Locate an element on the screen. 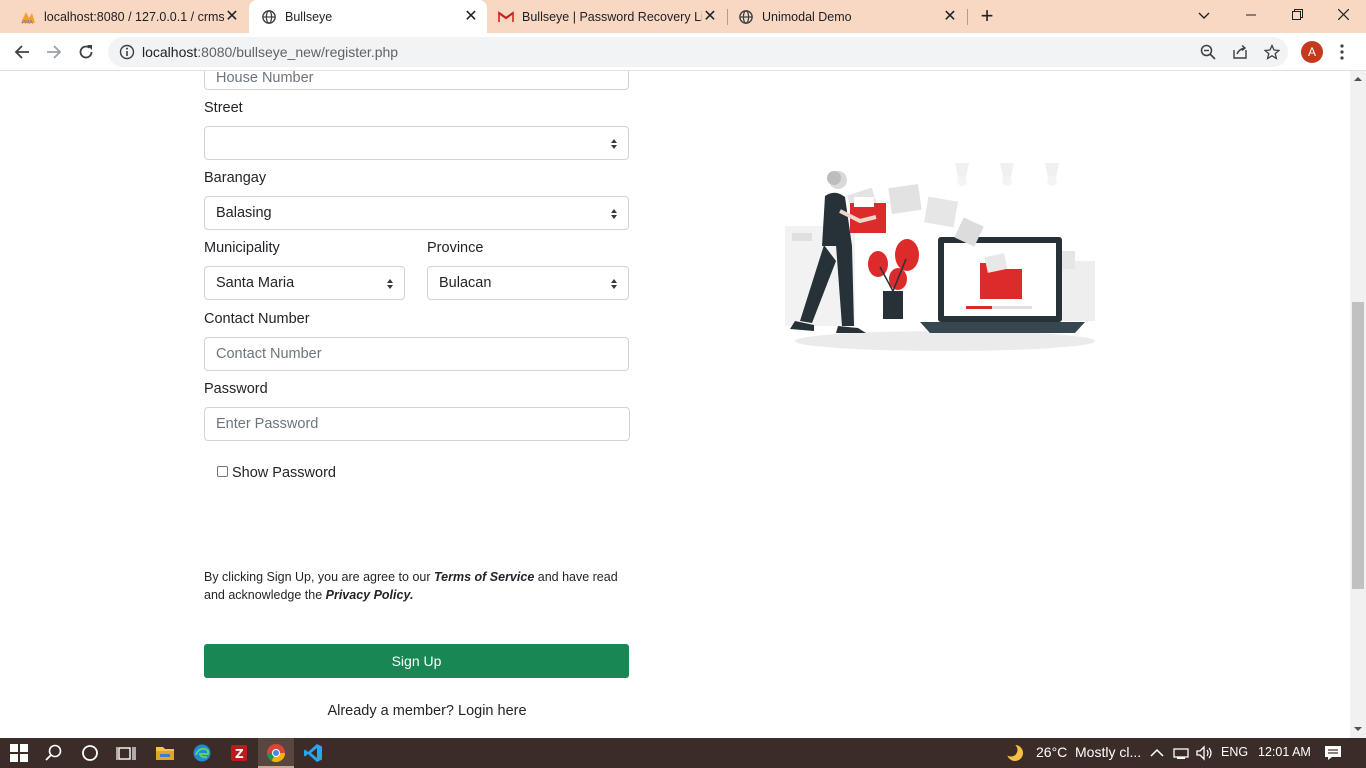 The image size is (1366, 768). contact-number-label: Contact Number is located at coordinates (257, 319).